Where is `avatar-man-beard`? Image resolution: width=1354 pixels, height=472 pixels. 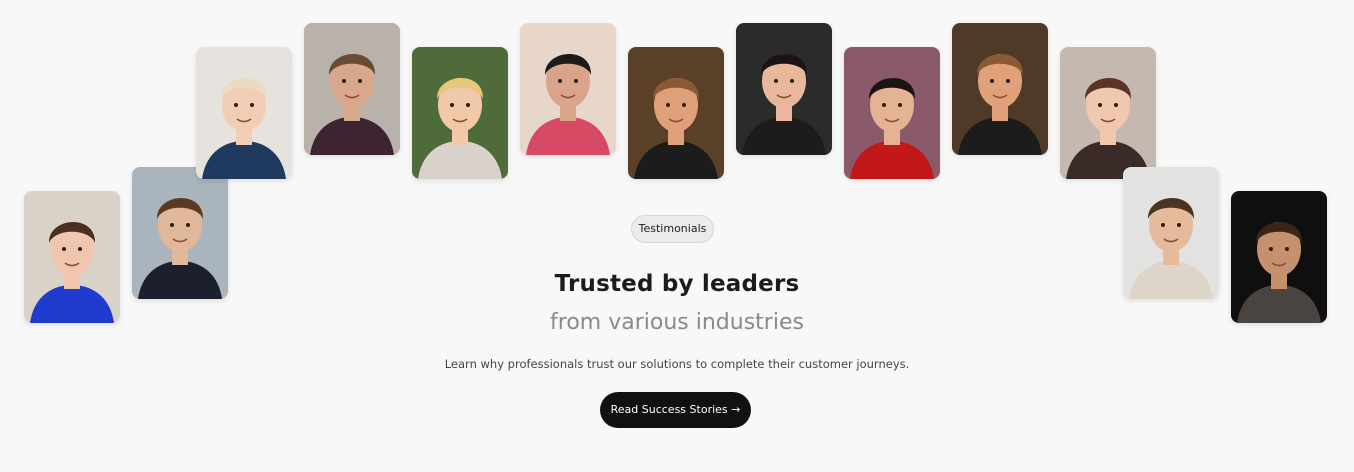
avatar-man-beard is located at coordinates (352, 89).